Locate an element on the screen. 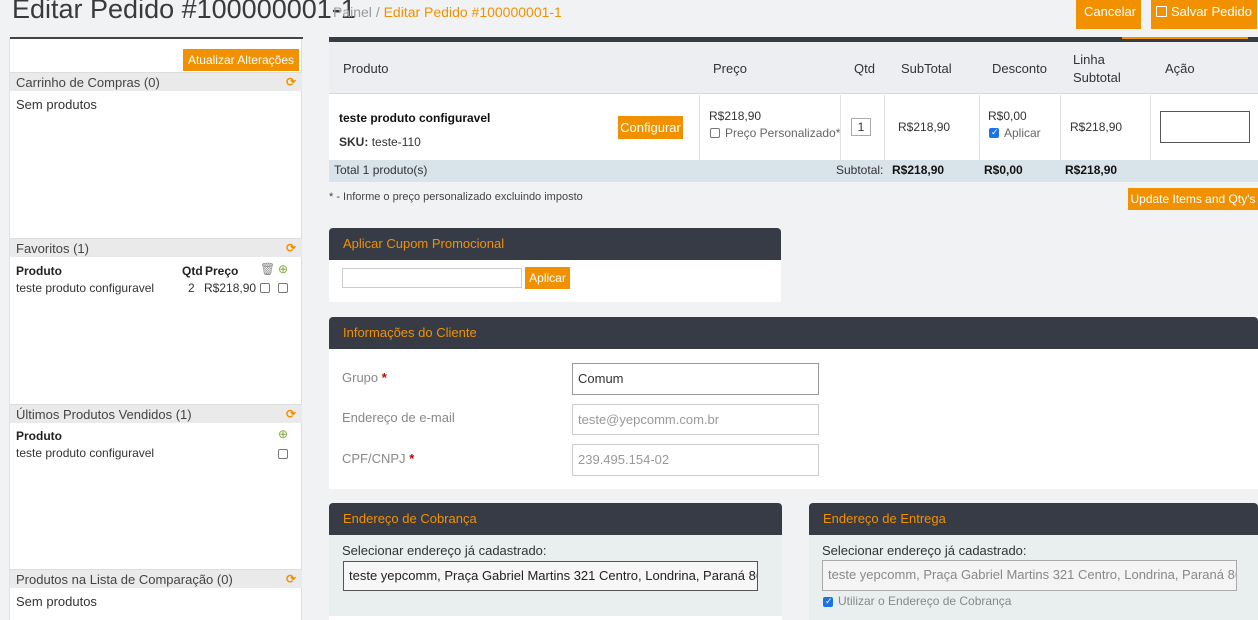  shipping-panel-header: Endereço de Entrega is located at coordinates (1033, 519).